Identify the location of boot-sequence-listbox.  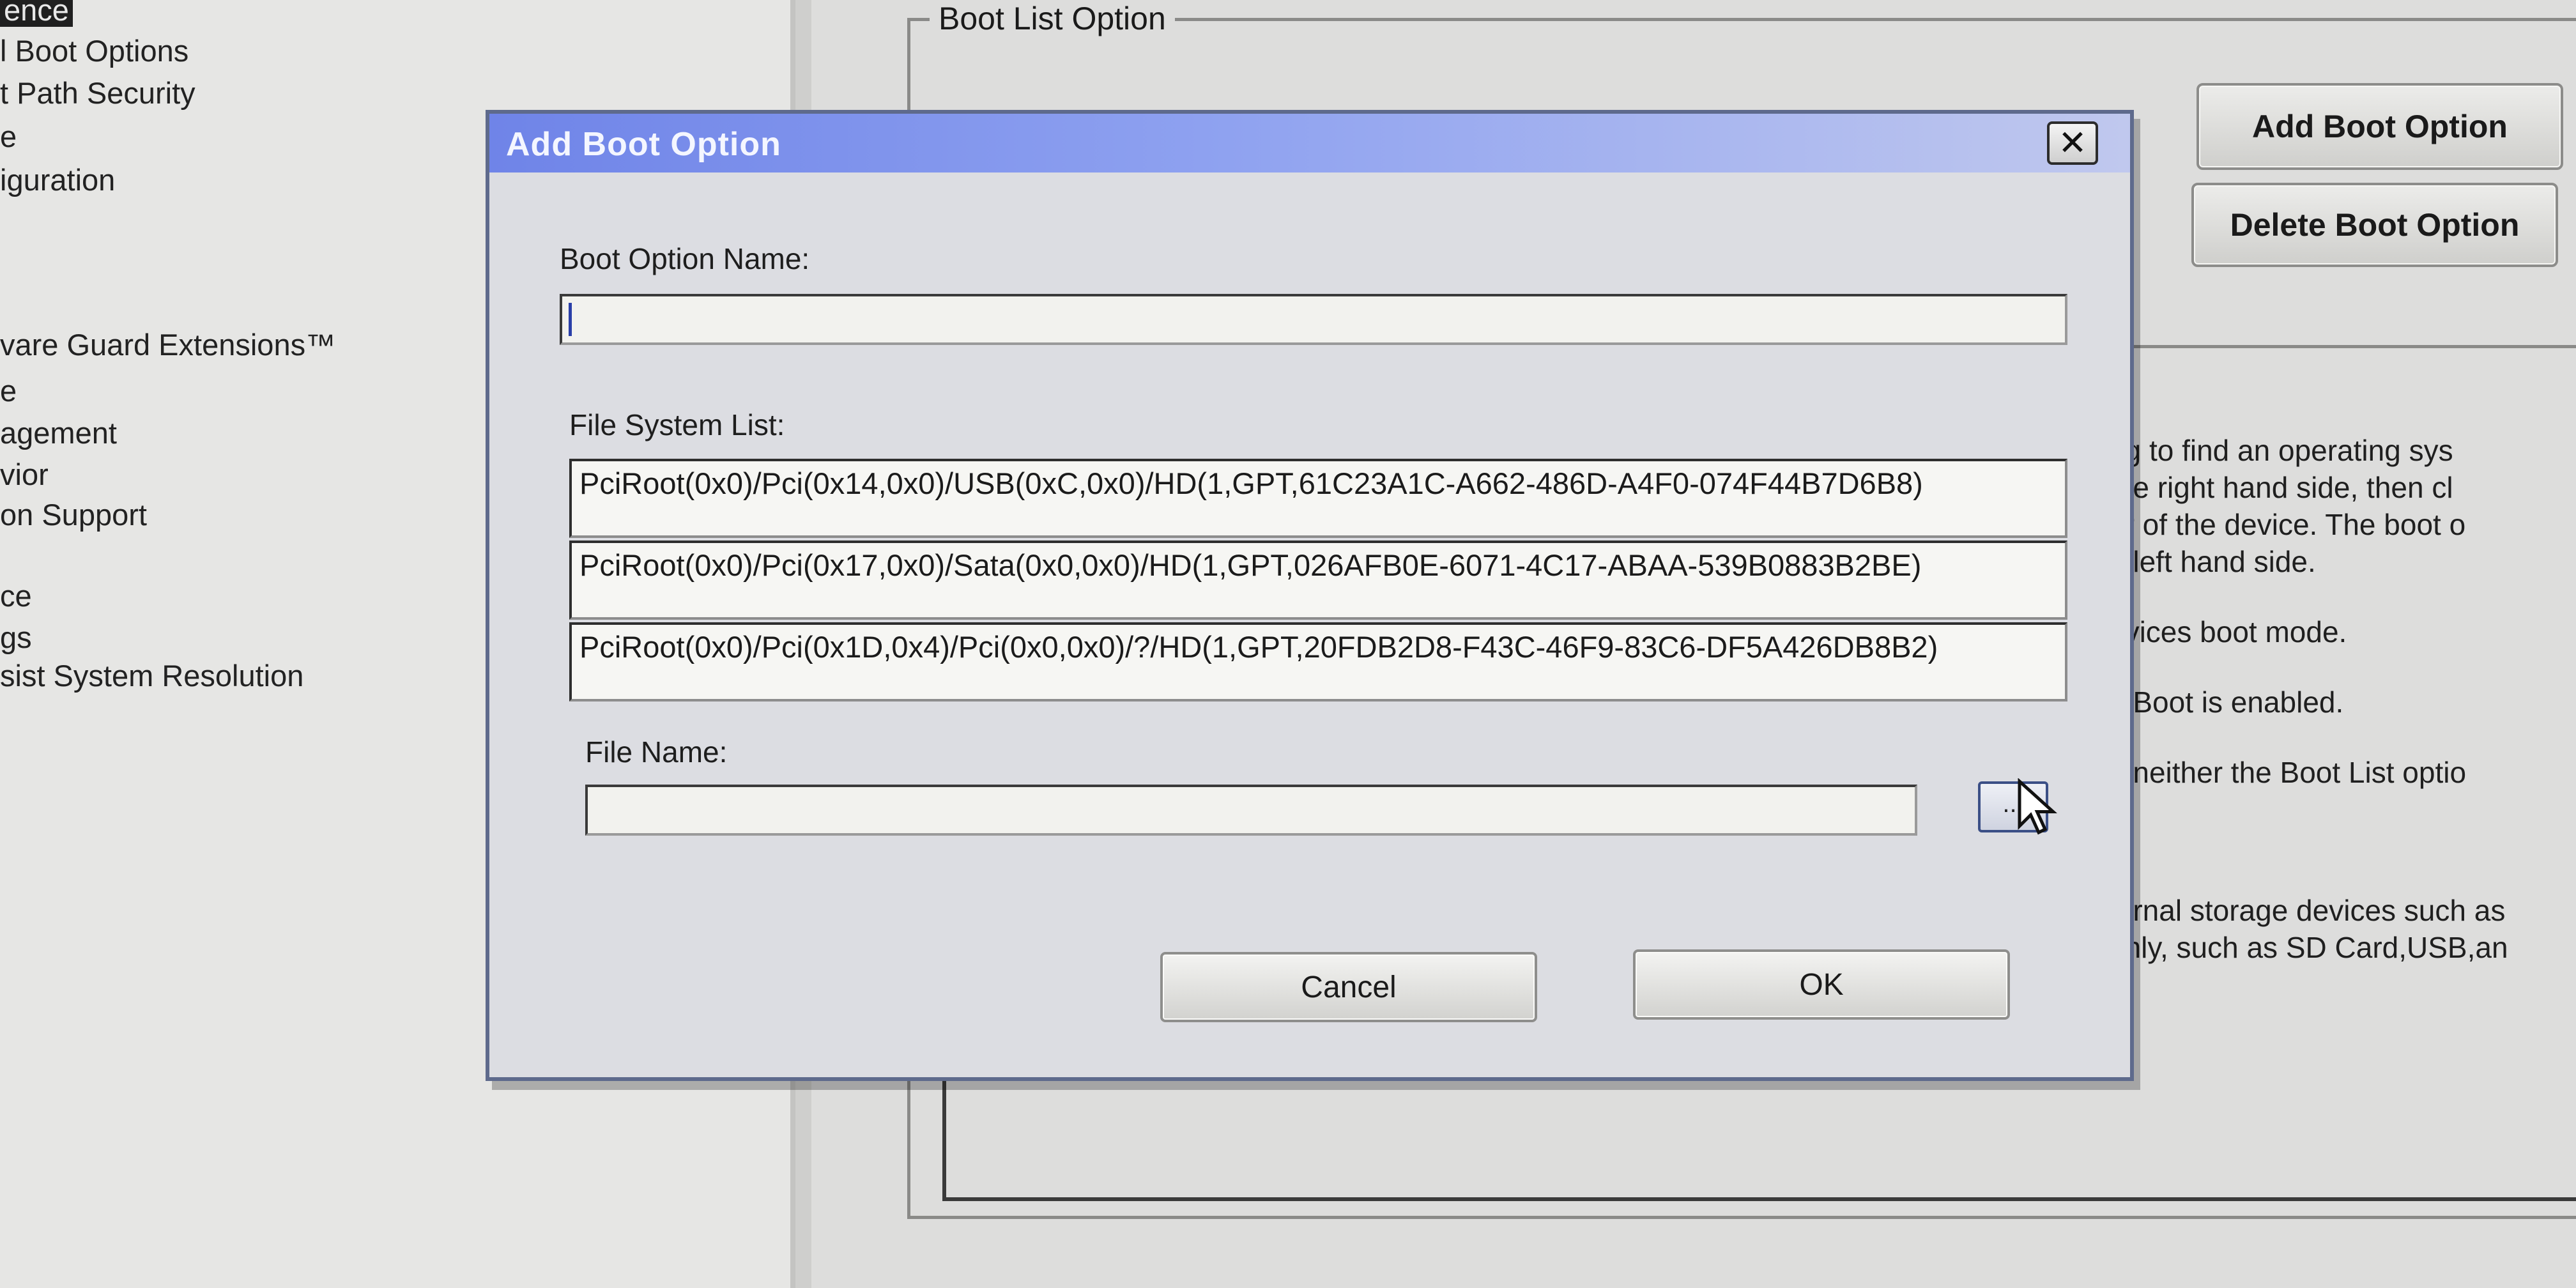
(1759, 1137).